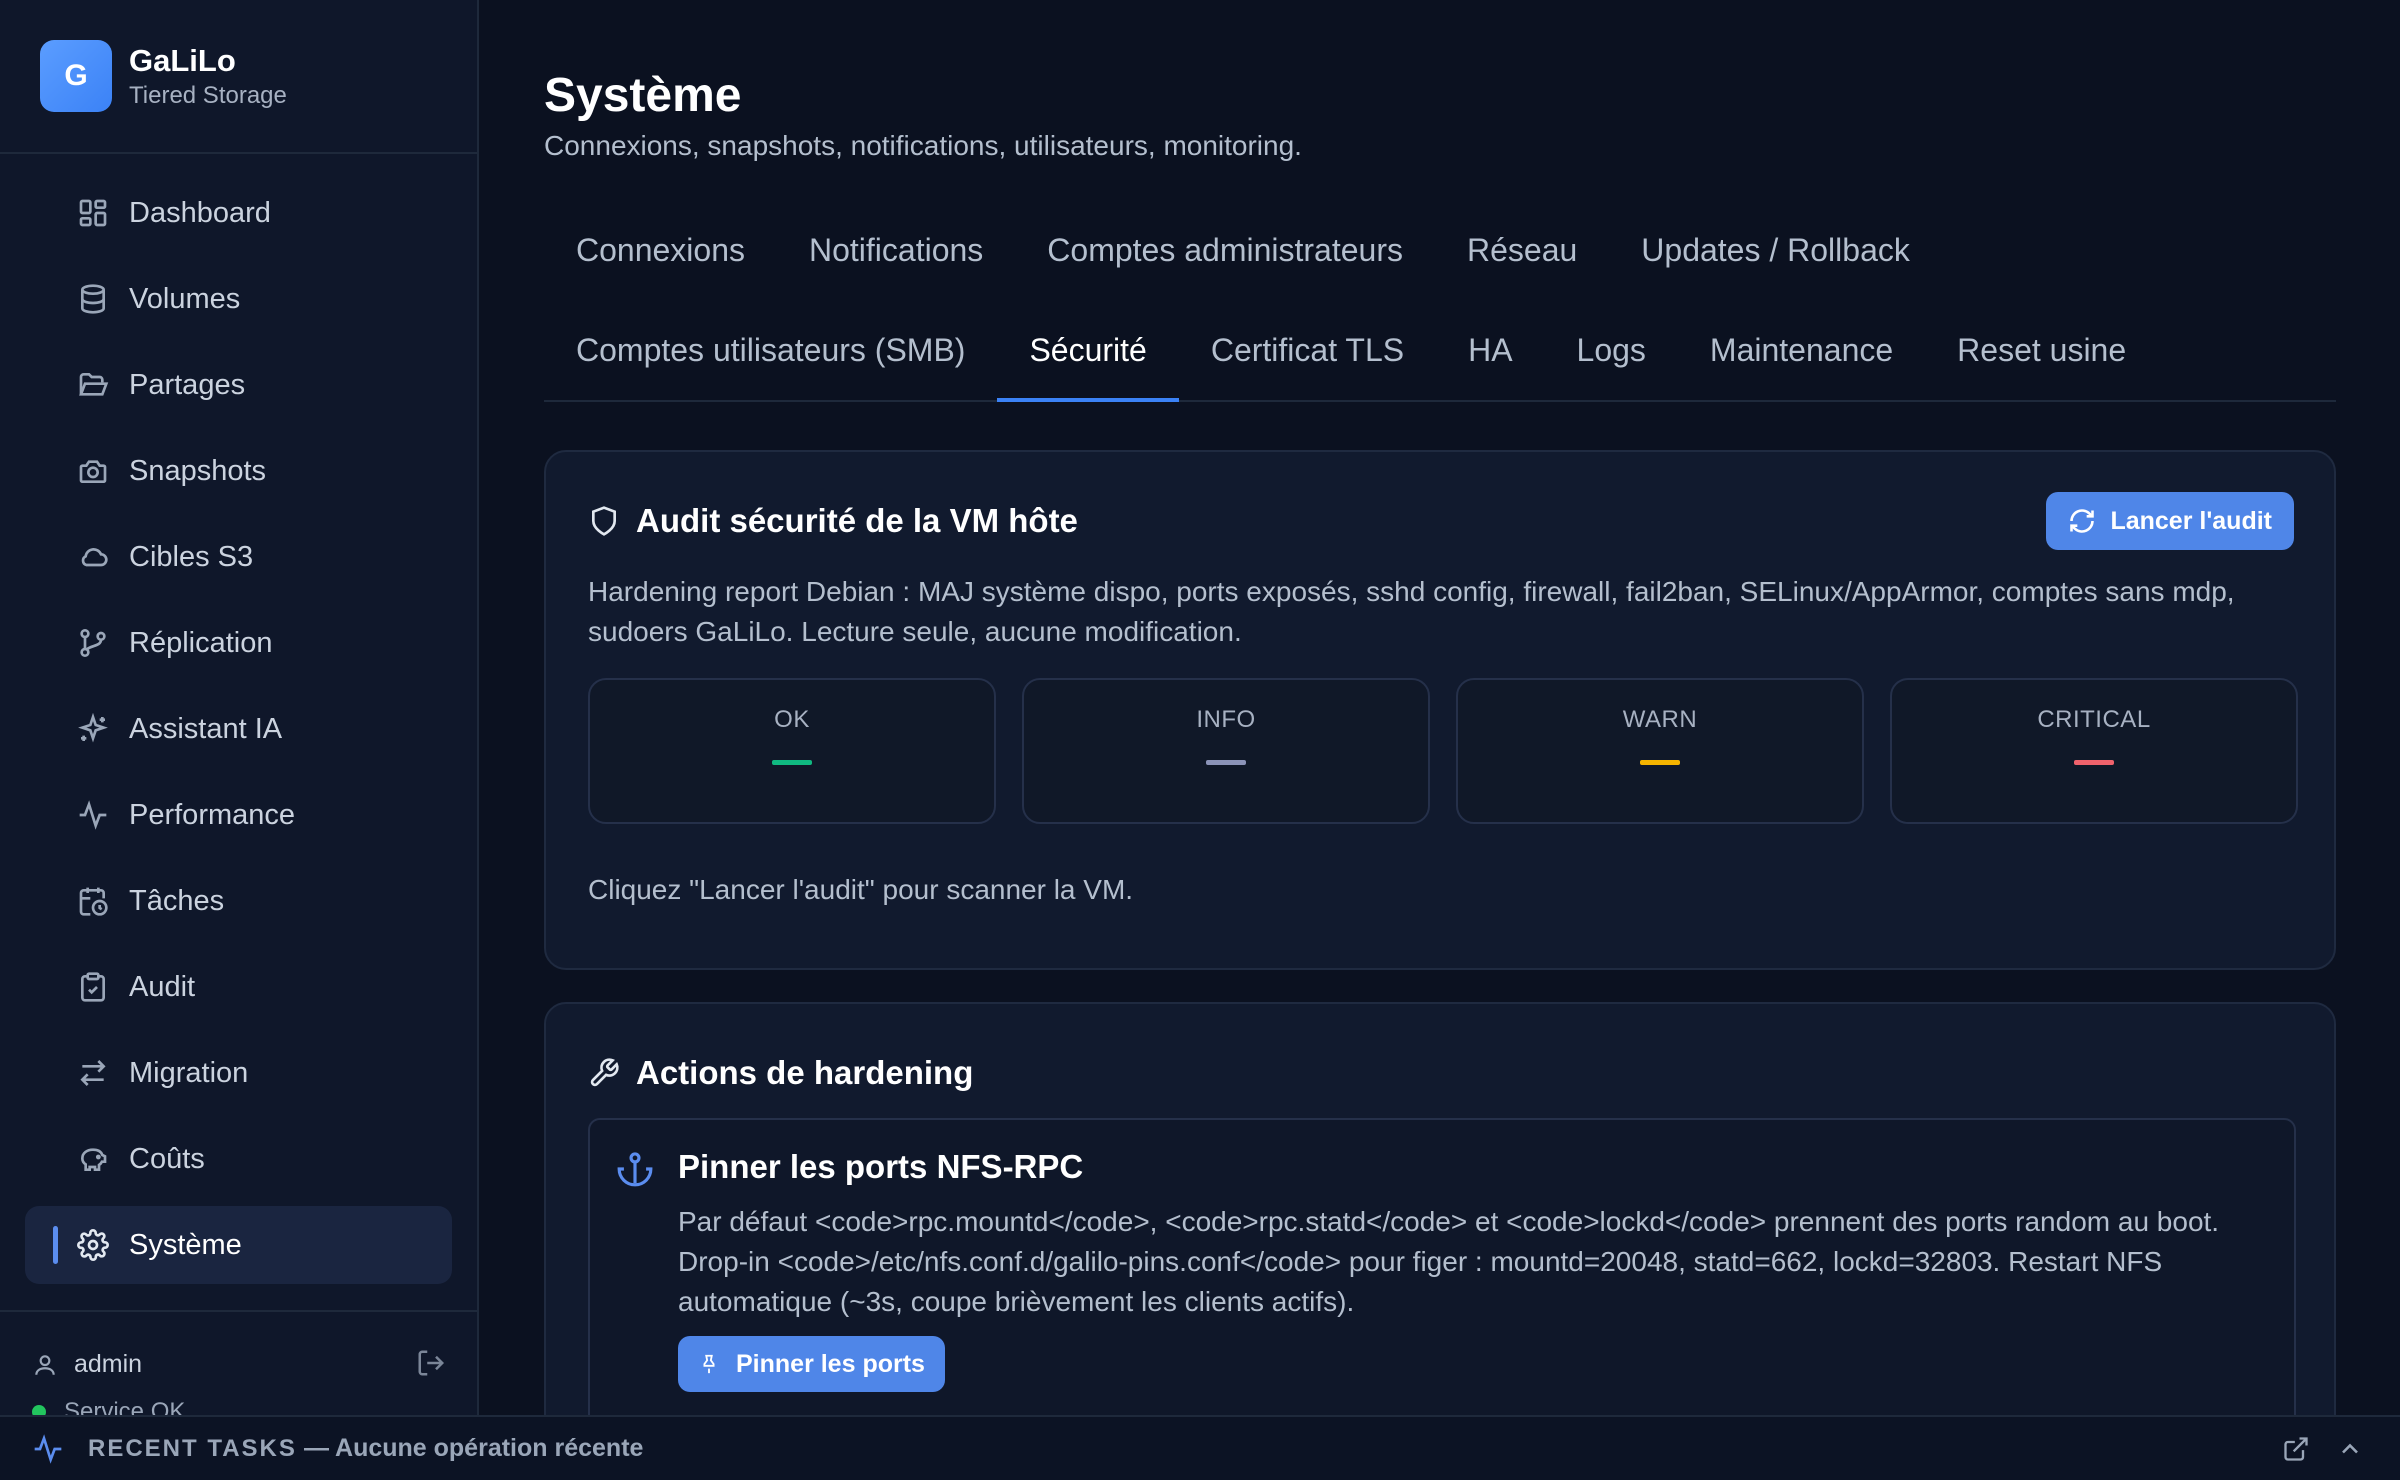 The image size is (2400, 1480). Describe the element at coordinates (643, 95) in the screenshot. I see `page-title: Système` at that location.